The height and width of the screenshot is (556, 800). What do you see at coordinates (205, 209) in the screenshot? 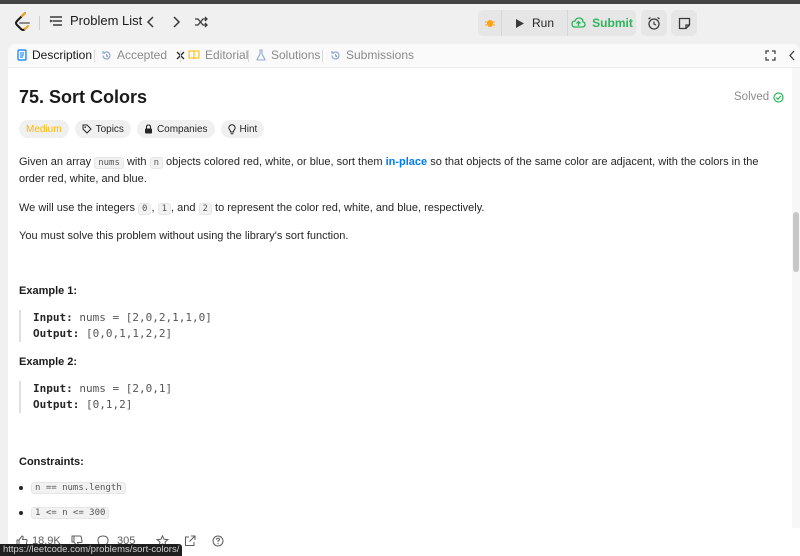
I see `inline-code: 2` at bounding box center [205, 209].